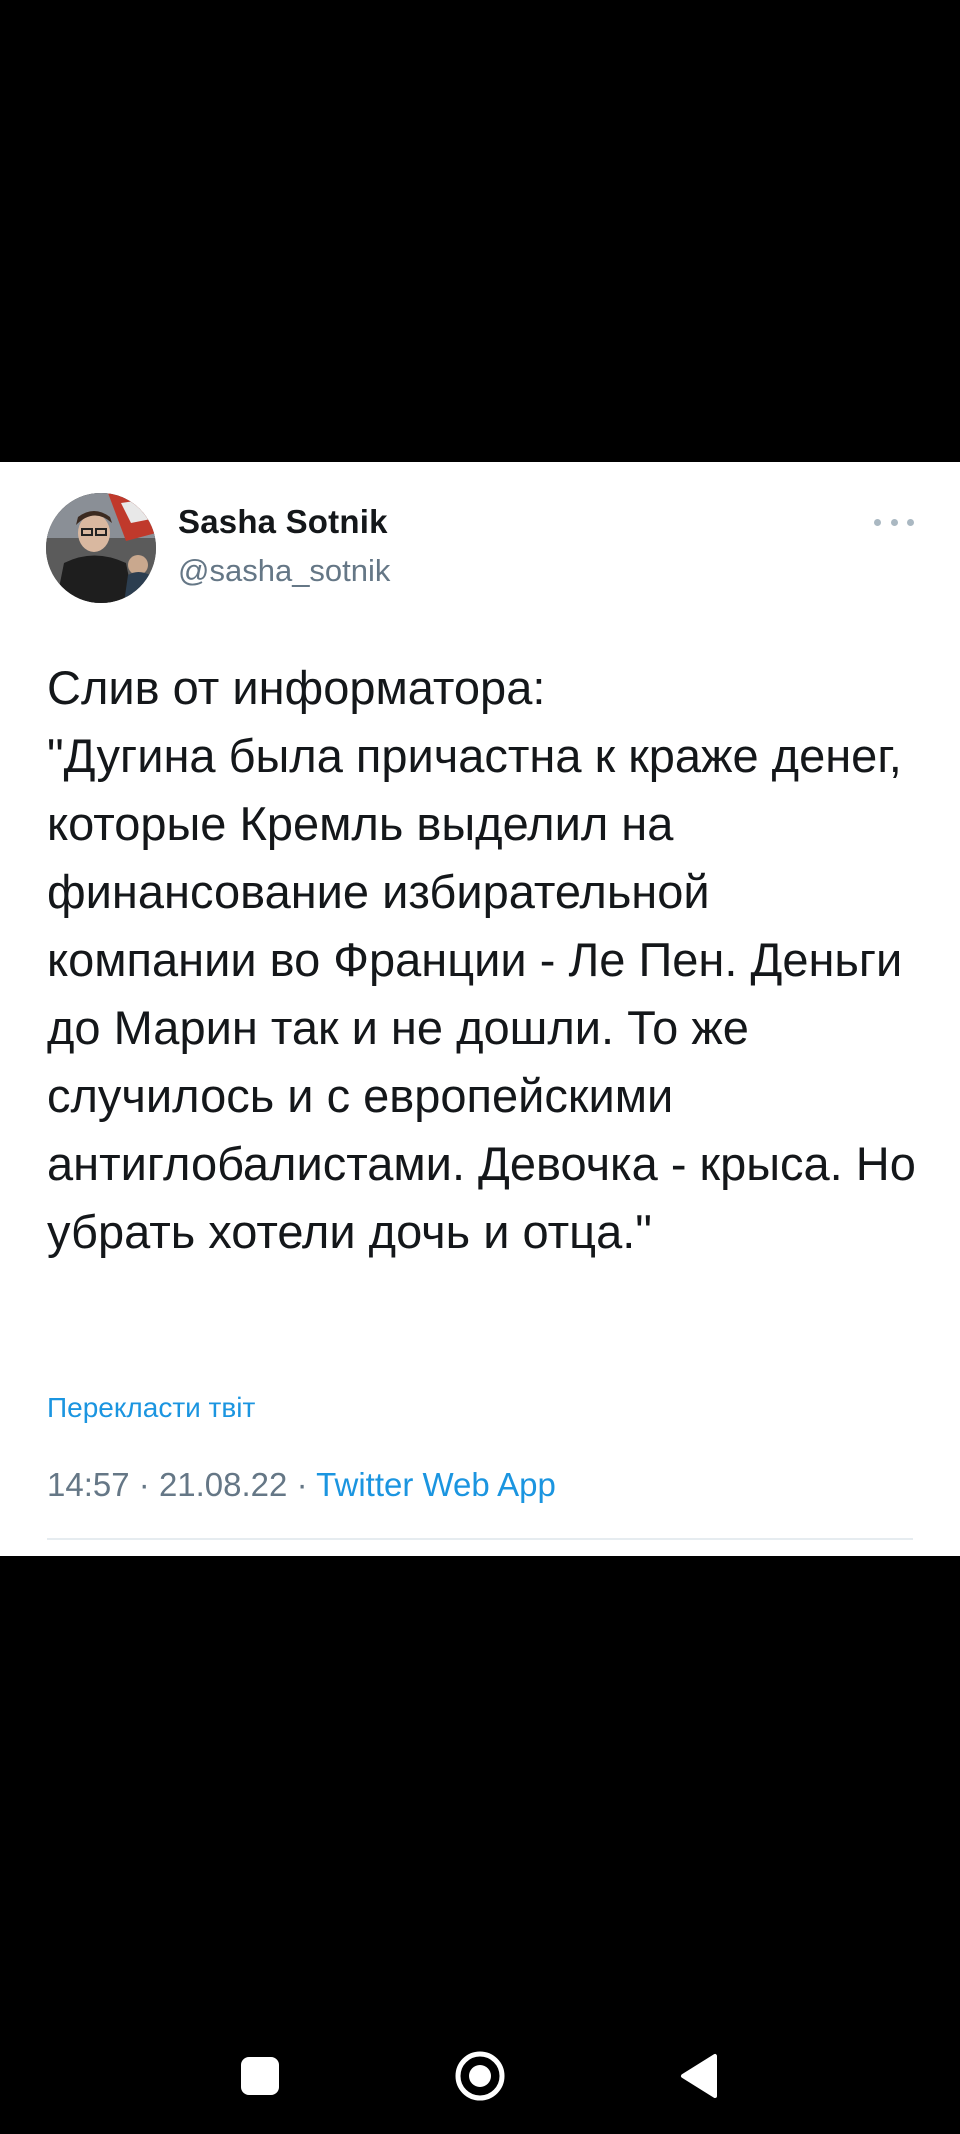 The image size is (960, 2134). What do you see at coordinates (436, 1484) in the screenshot?
I see `tweet-source-link: Twitter Web App` at bounding box center [436, 1484].